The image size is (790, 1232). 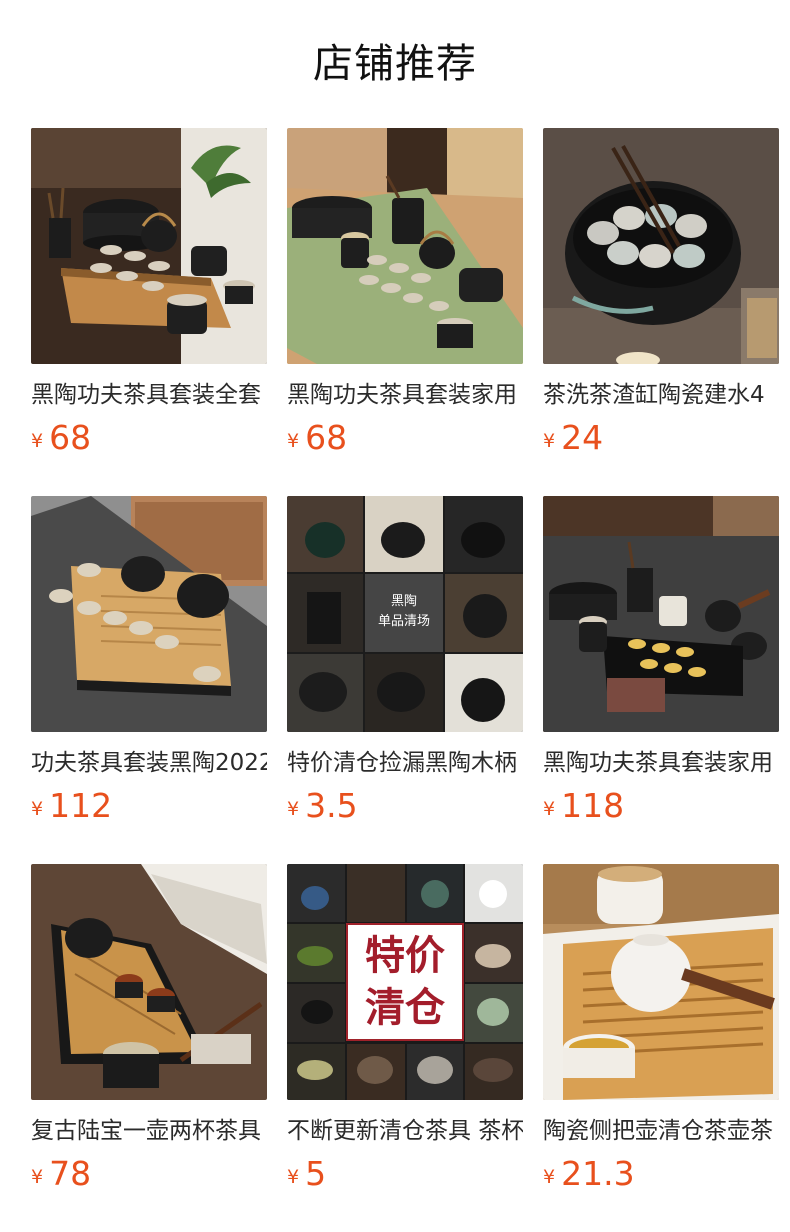 I want to click on product-card: 陶瓷侧把壶清仓茶壶茶 ¥21.3, so click(x=661, y=1029).